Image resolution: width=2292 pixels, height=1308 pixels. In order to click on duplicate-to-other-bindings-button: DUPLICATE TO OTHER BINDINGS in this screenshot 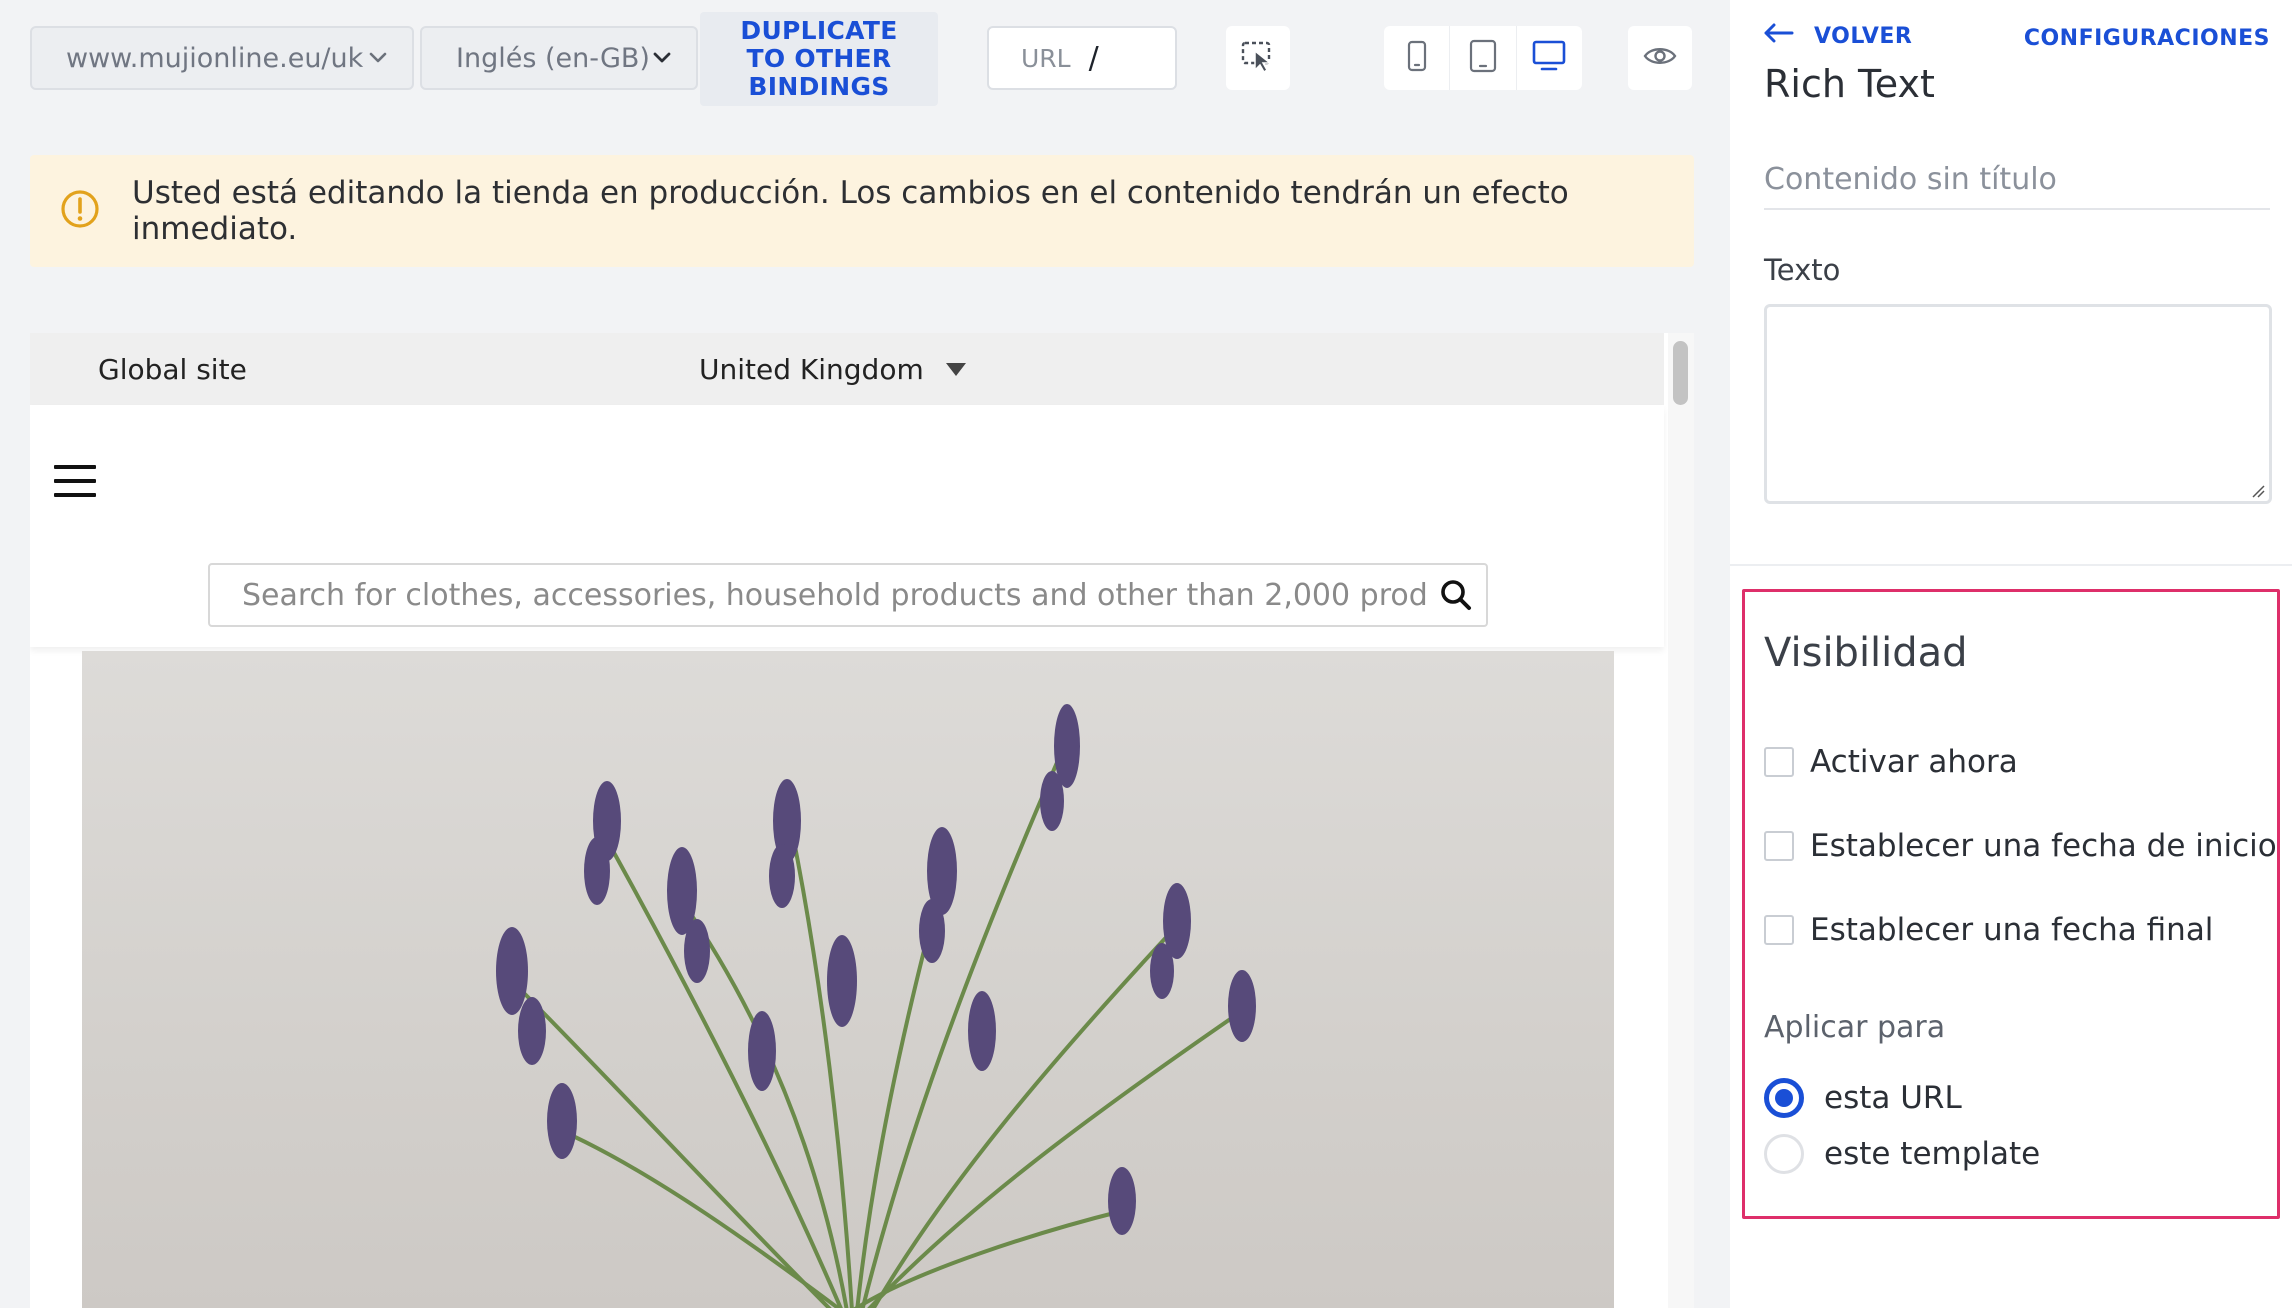, I will do `click(819, 59)`.